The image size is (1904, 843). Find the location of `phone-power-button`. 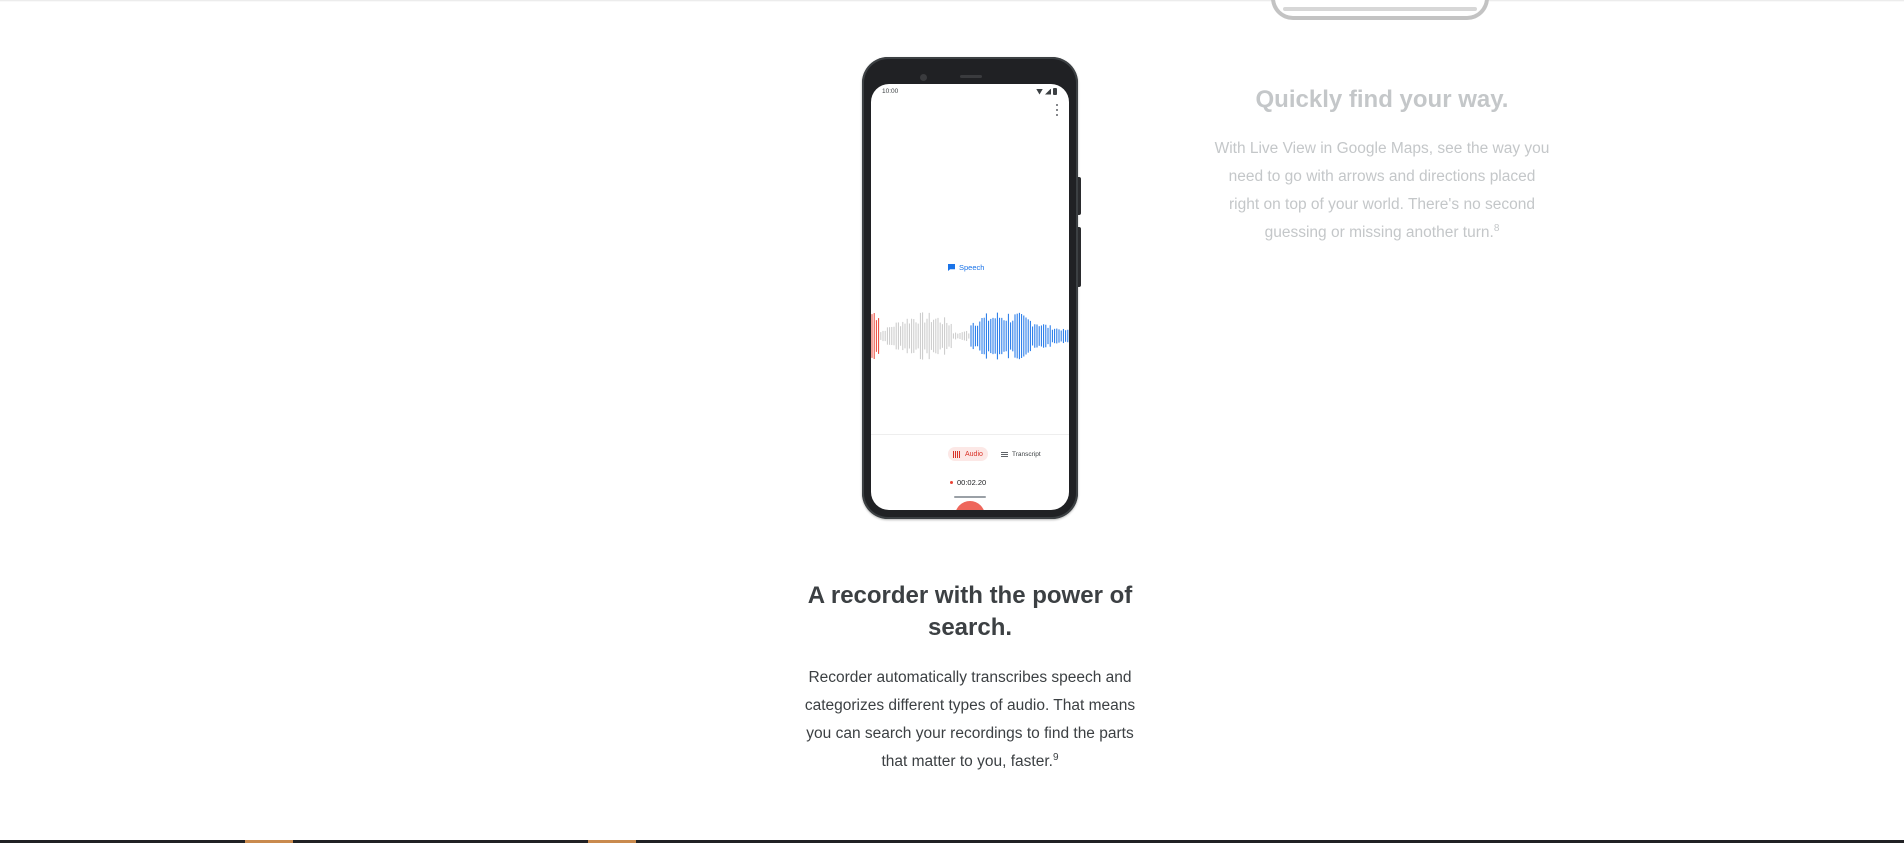

phone-power-button is located at coordinates (1079, 257).